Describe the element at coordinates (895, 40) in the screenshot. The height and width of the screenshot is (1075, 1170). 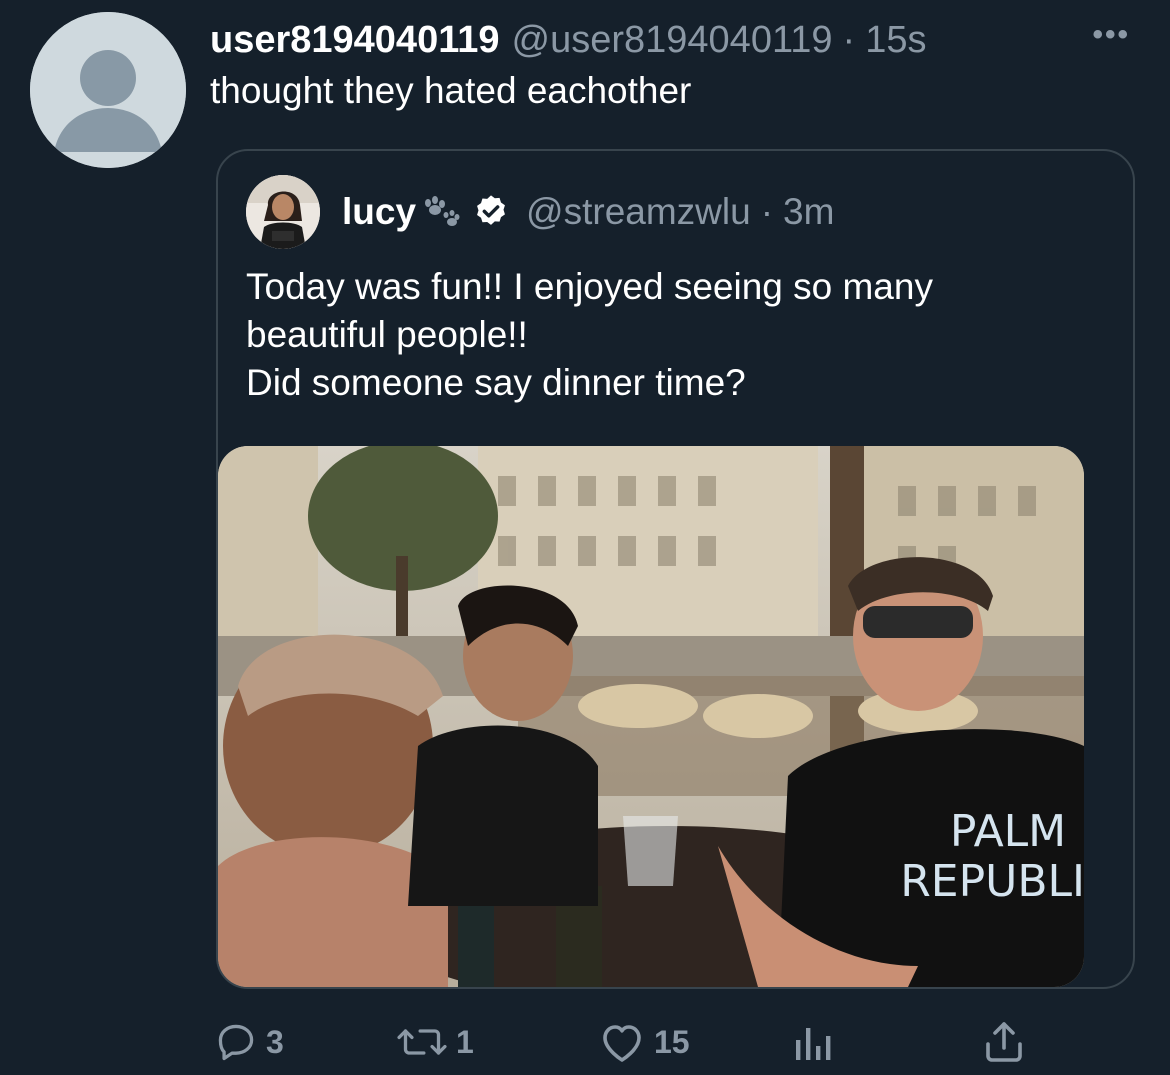
I see `tweet-timestamp: 15s` at that location.